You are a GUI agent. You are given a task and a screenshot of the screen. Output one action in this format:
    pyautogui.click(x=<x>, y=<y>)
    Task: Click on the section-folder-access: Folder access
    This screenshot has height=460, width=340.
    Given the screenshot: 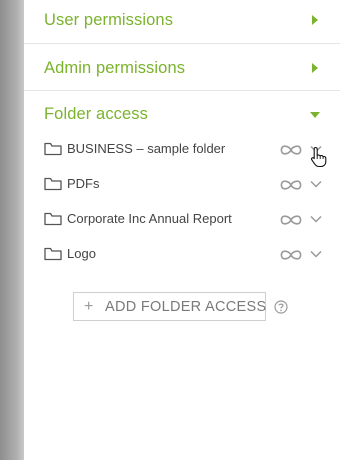 What is the action you would take?
    pyautogui.click(x=182, y=113)
    